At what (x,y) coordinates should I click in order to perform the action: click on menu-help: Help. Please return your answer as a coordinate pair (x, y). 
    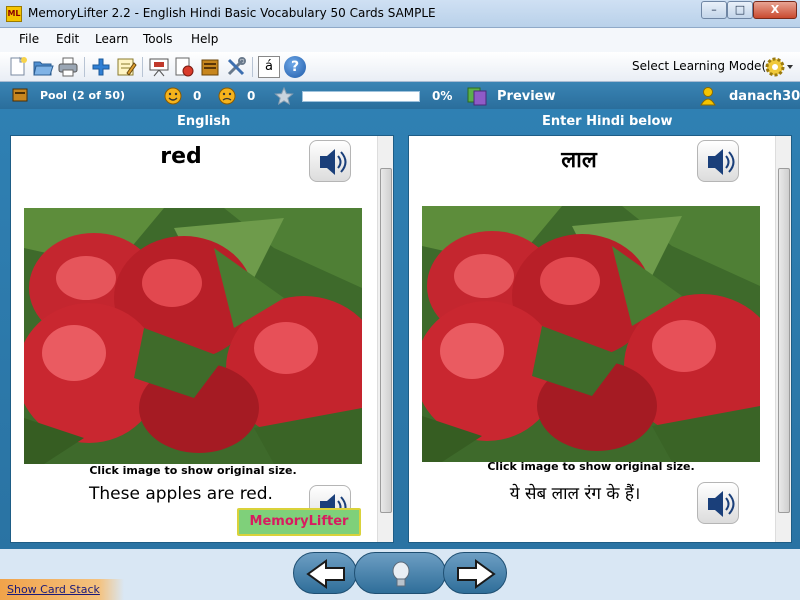
    Looking at the image, I should click on (204, 39).